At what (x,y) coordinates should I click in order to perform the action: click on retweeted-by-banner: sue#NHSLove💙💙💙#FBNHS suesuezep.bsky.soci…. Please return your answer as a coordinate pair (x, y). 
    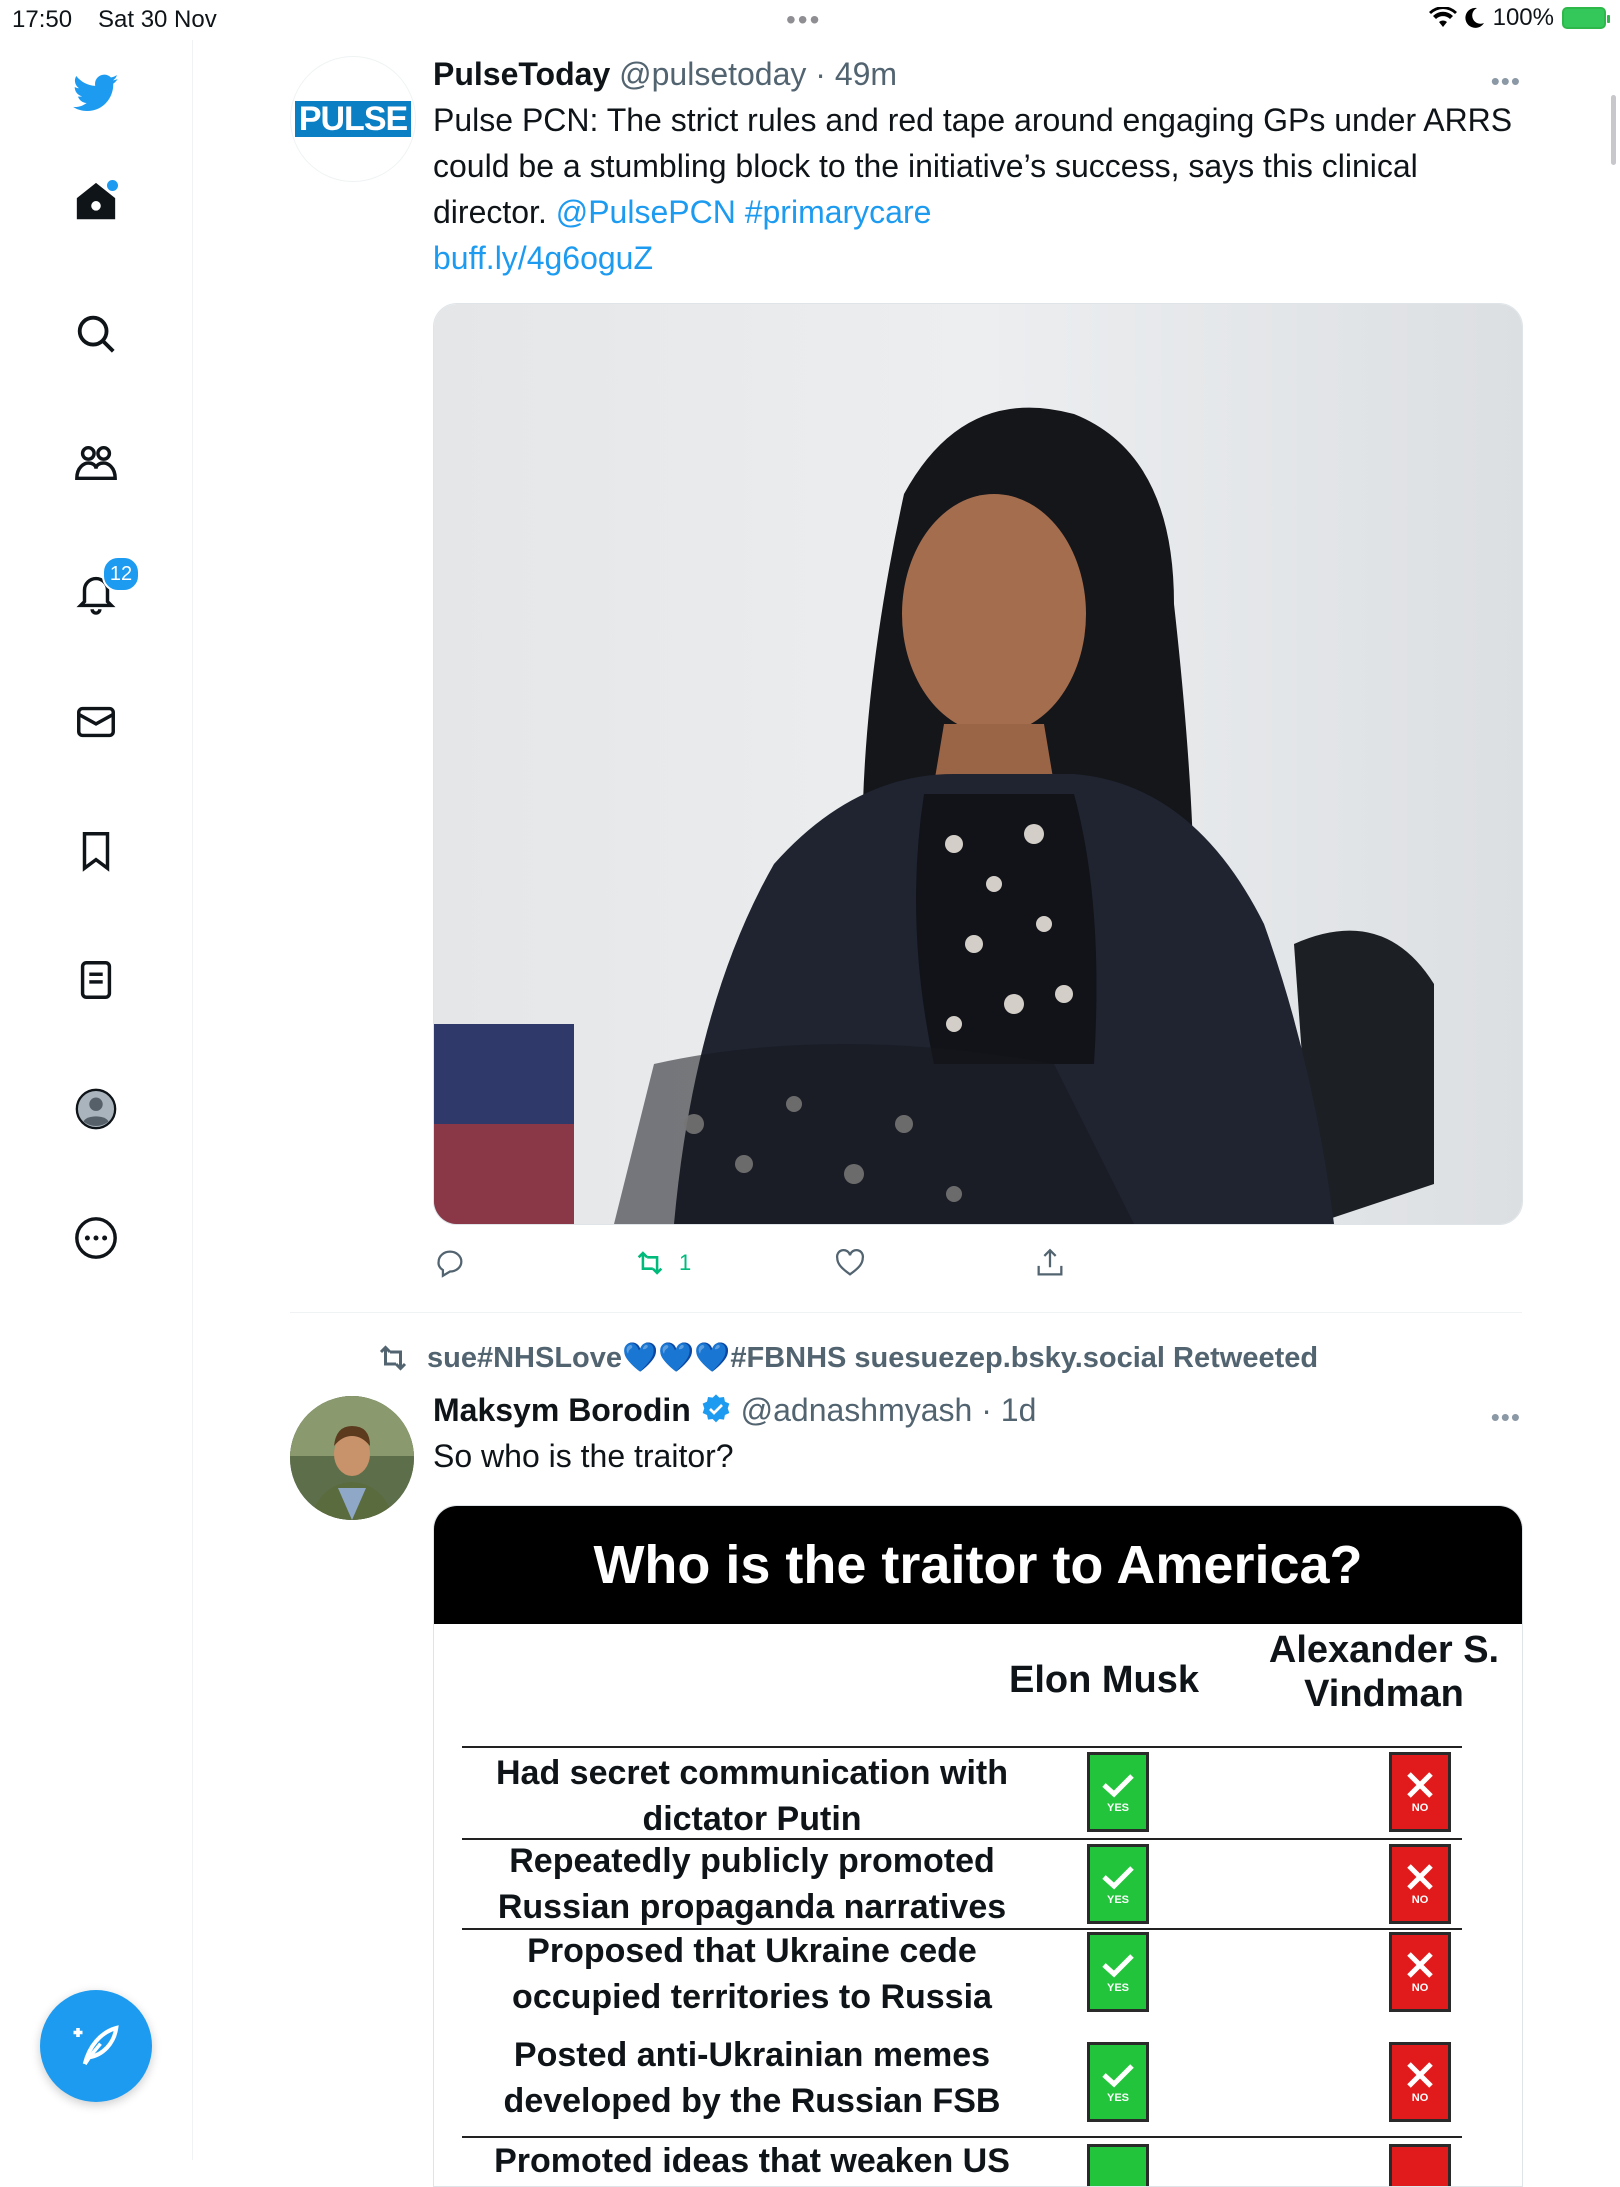
    Looking at the image, I should click on (846, 1358).